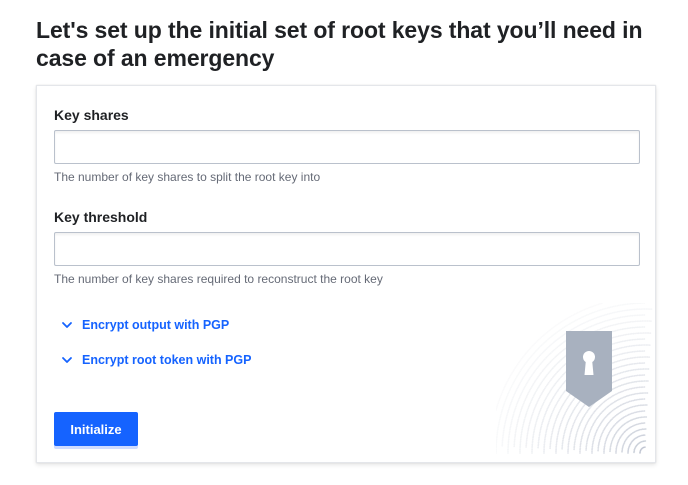 The height and width of the screenshot is (485, 688). I want to click on key-shares-label: Key shares, so click(91, 115).